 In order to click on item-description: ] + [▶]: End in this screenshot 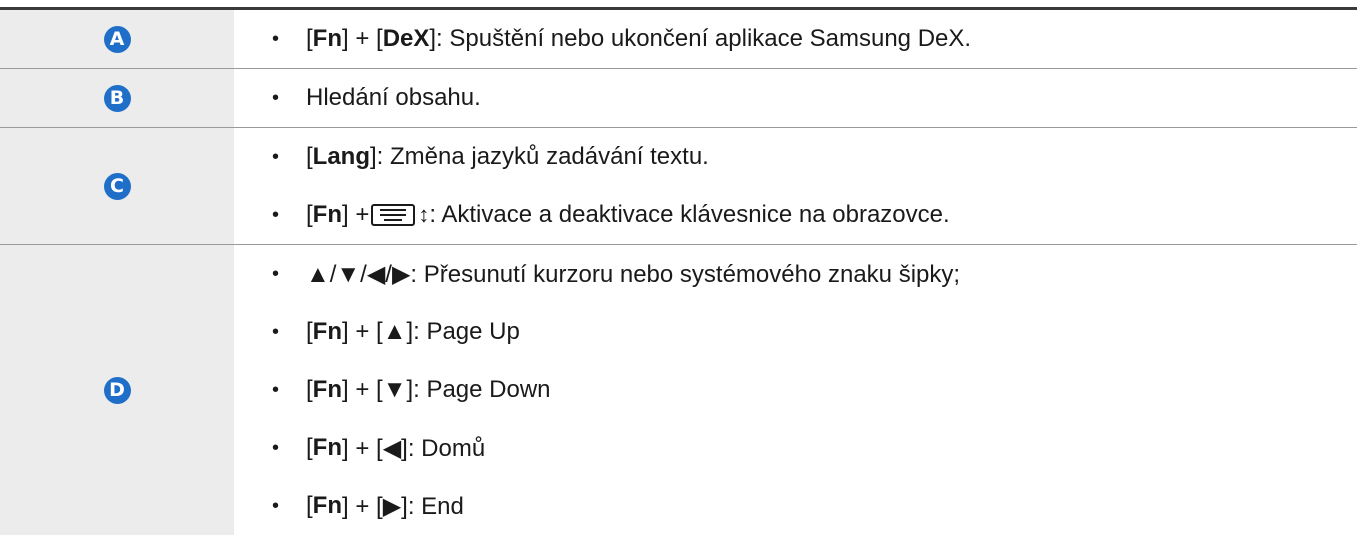, I will do `click(403, 506)`.